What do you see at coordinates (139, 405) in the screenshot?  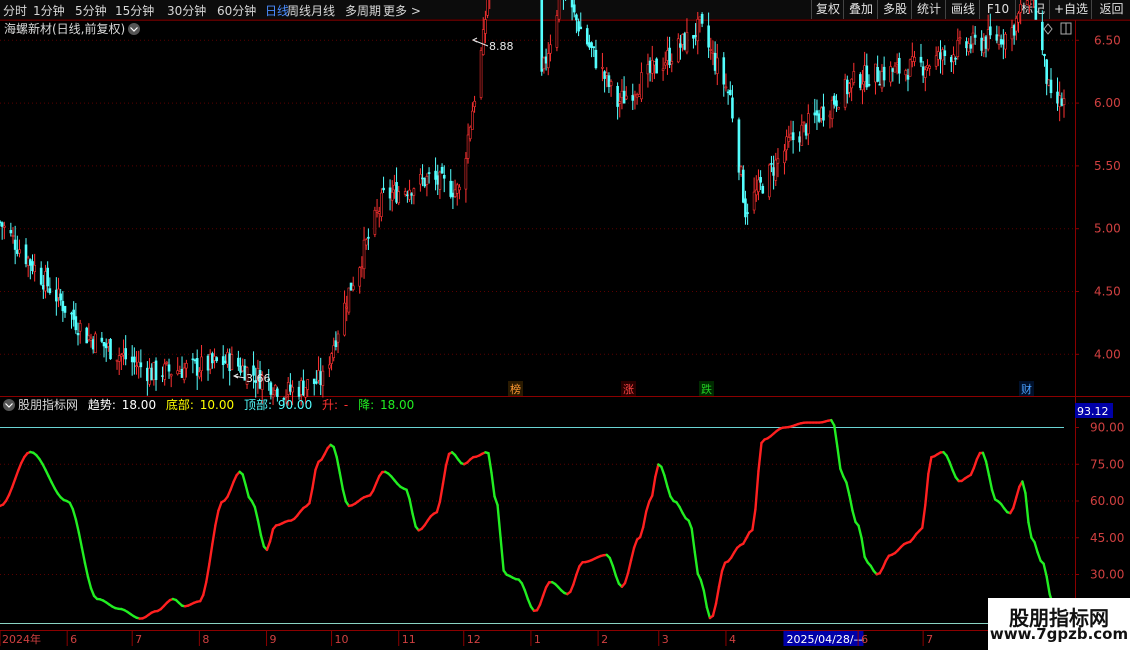 I see `trend-value: 18.00` at bounding box center [139, 405].